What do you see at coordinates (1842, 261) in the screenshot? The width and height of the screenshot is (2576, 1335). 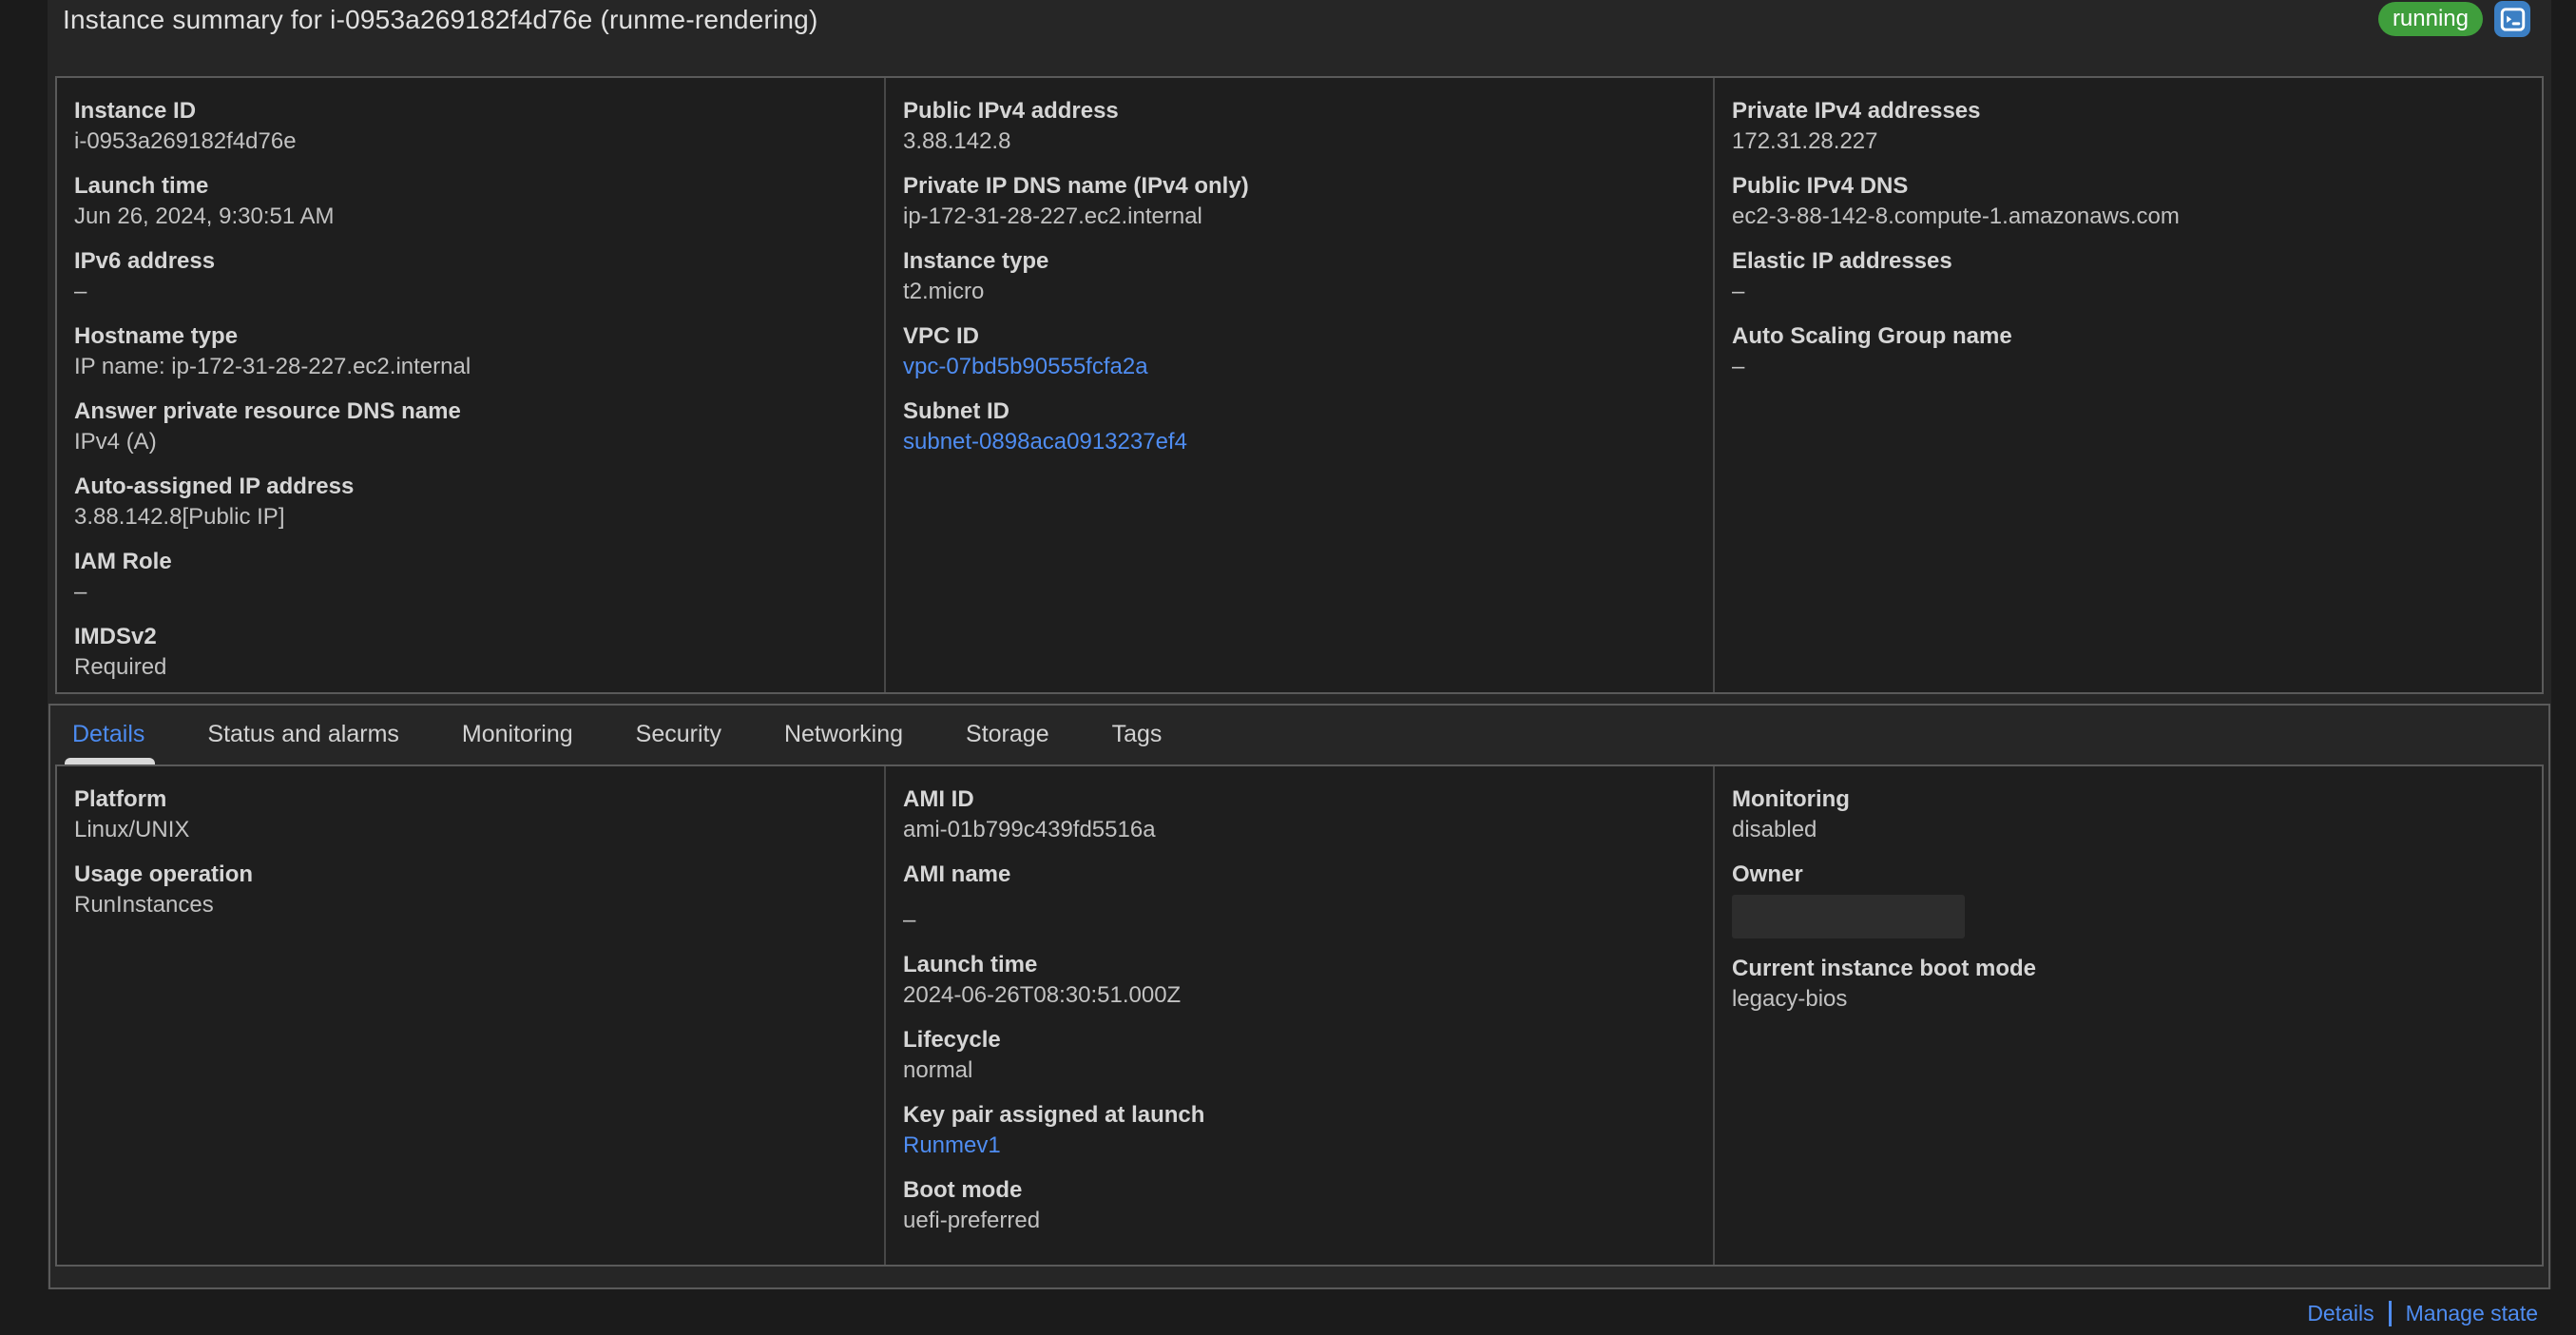 I see `field-label: Elastic IP addresses` at bounding box center [1842, 261].